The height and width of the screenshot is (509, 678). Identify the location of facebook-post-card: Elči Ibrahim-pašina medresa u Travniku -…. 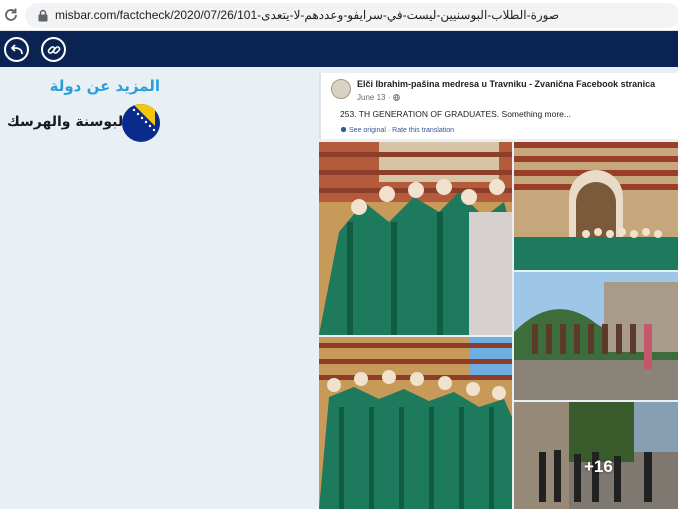
(498, 106).